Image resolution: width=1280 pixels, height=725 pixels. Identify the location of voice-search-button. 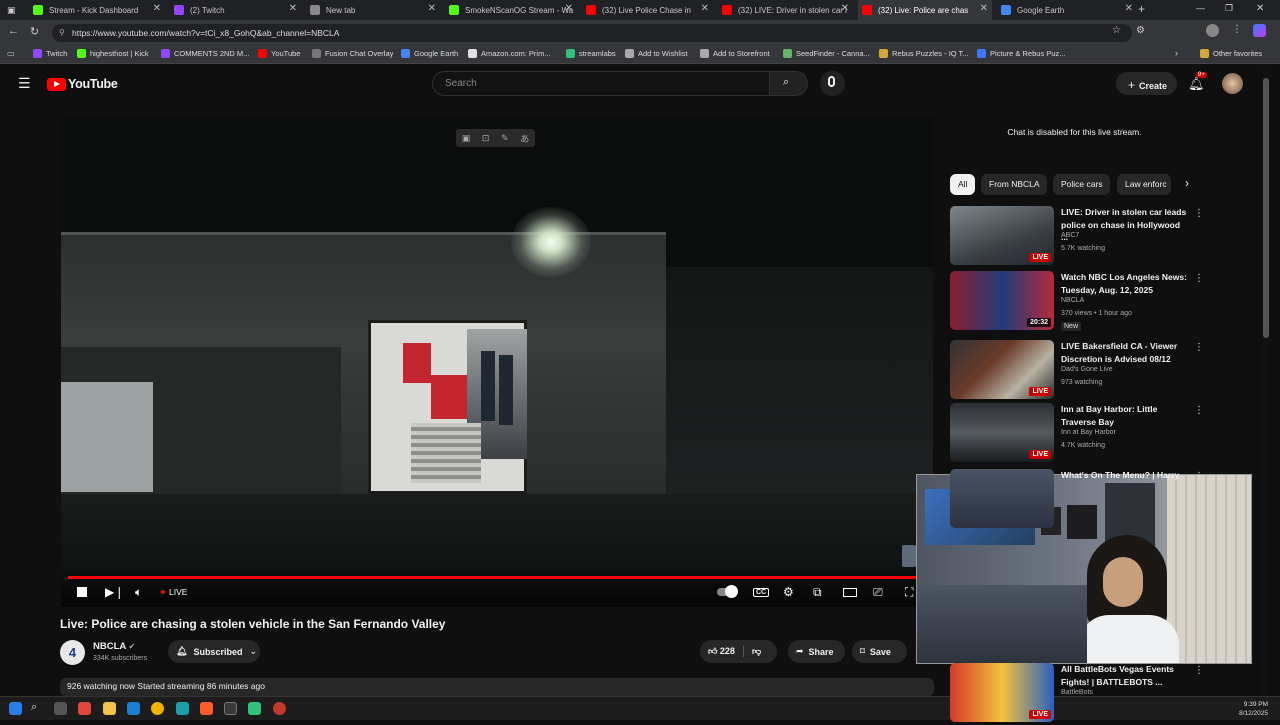
(832, 83).